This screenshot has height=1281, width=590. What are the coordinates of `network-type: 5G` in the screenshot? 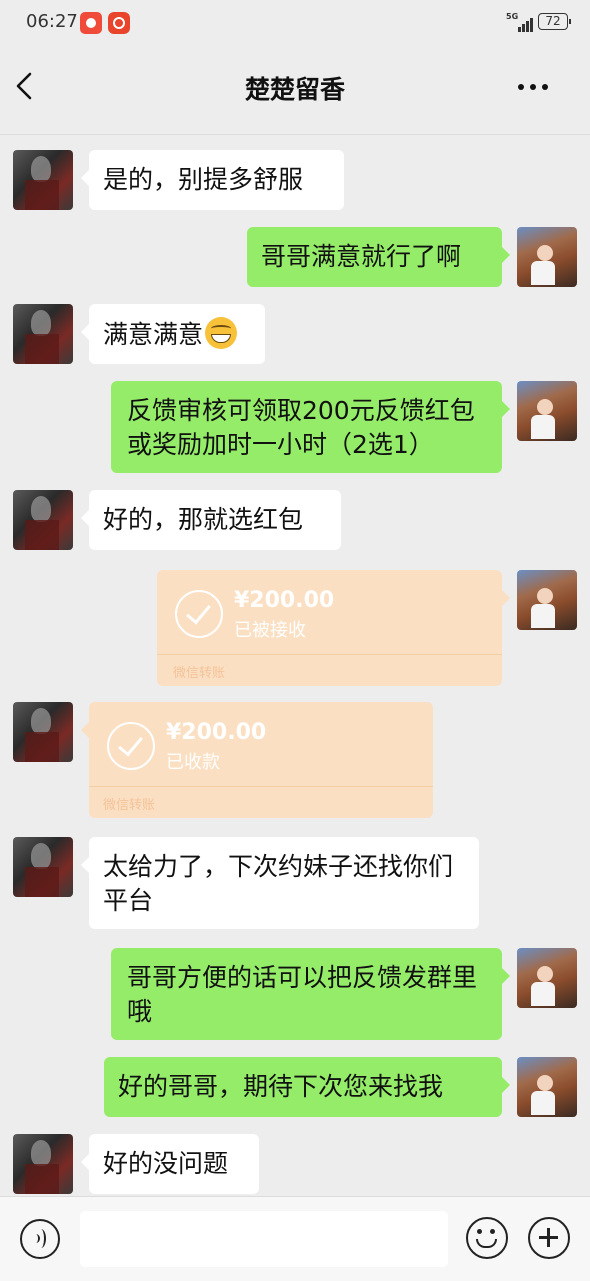 It's located at (512, 16).